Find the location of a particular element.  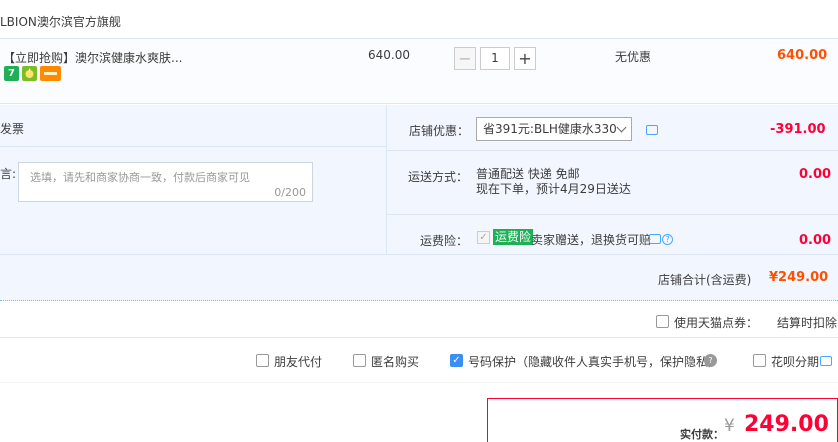

seven-day-return-icon: 7 is located at coordinates (11, 73).